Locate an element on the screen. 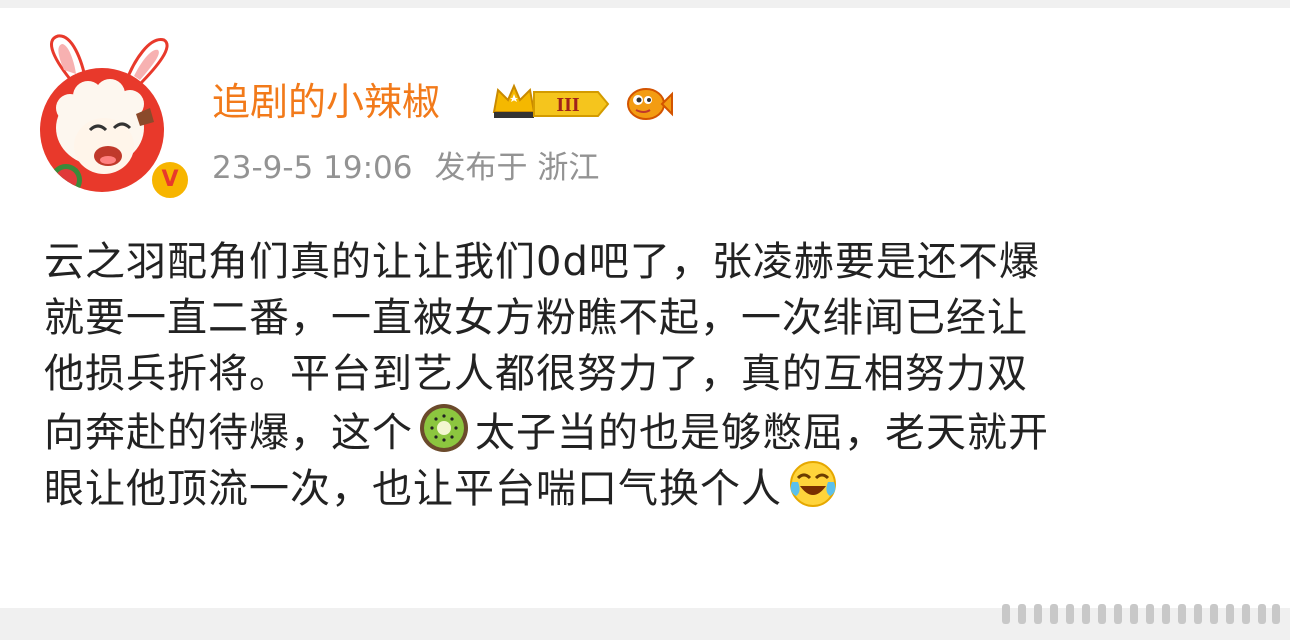 The image size is (1290, 640). content-line: 他损兵折将。平台到艺人都很努力了，真的互相努力双 is located at coordinates (654, 374).